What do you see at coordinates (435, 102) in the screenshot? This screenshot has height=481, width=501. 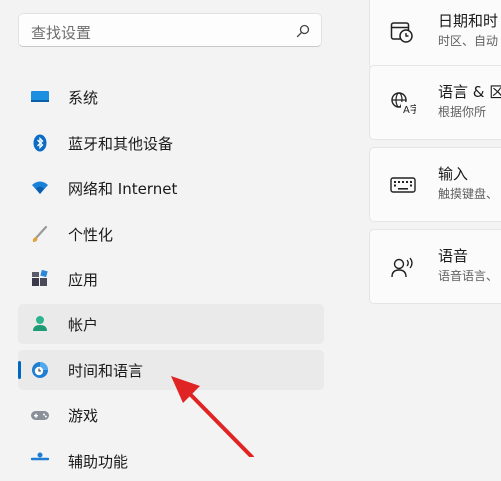 I see `card-language-region: A字 语言 & 区 根据你所` at bounding box center [435, 102].